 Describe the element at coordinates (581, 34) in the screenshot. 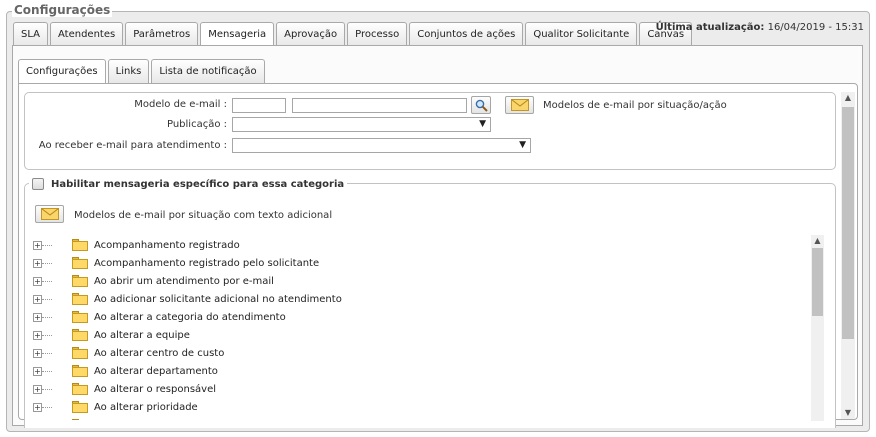

I see `tab-qualitor-solicitante: Qualitor Solicitante` at that location.